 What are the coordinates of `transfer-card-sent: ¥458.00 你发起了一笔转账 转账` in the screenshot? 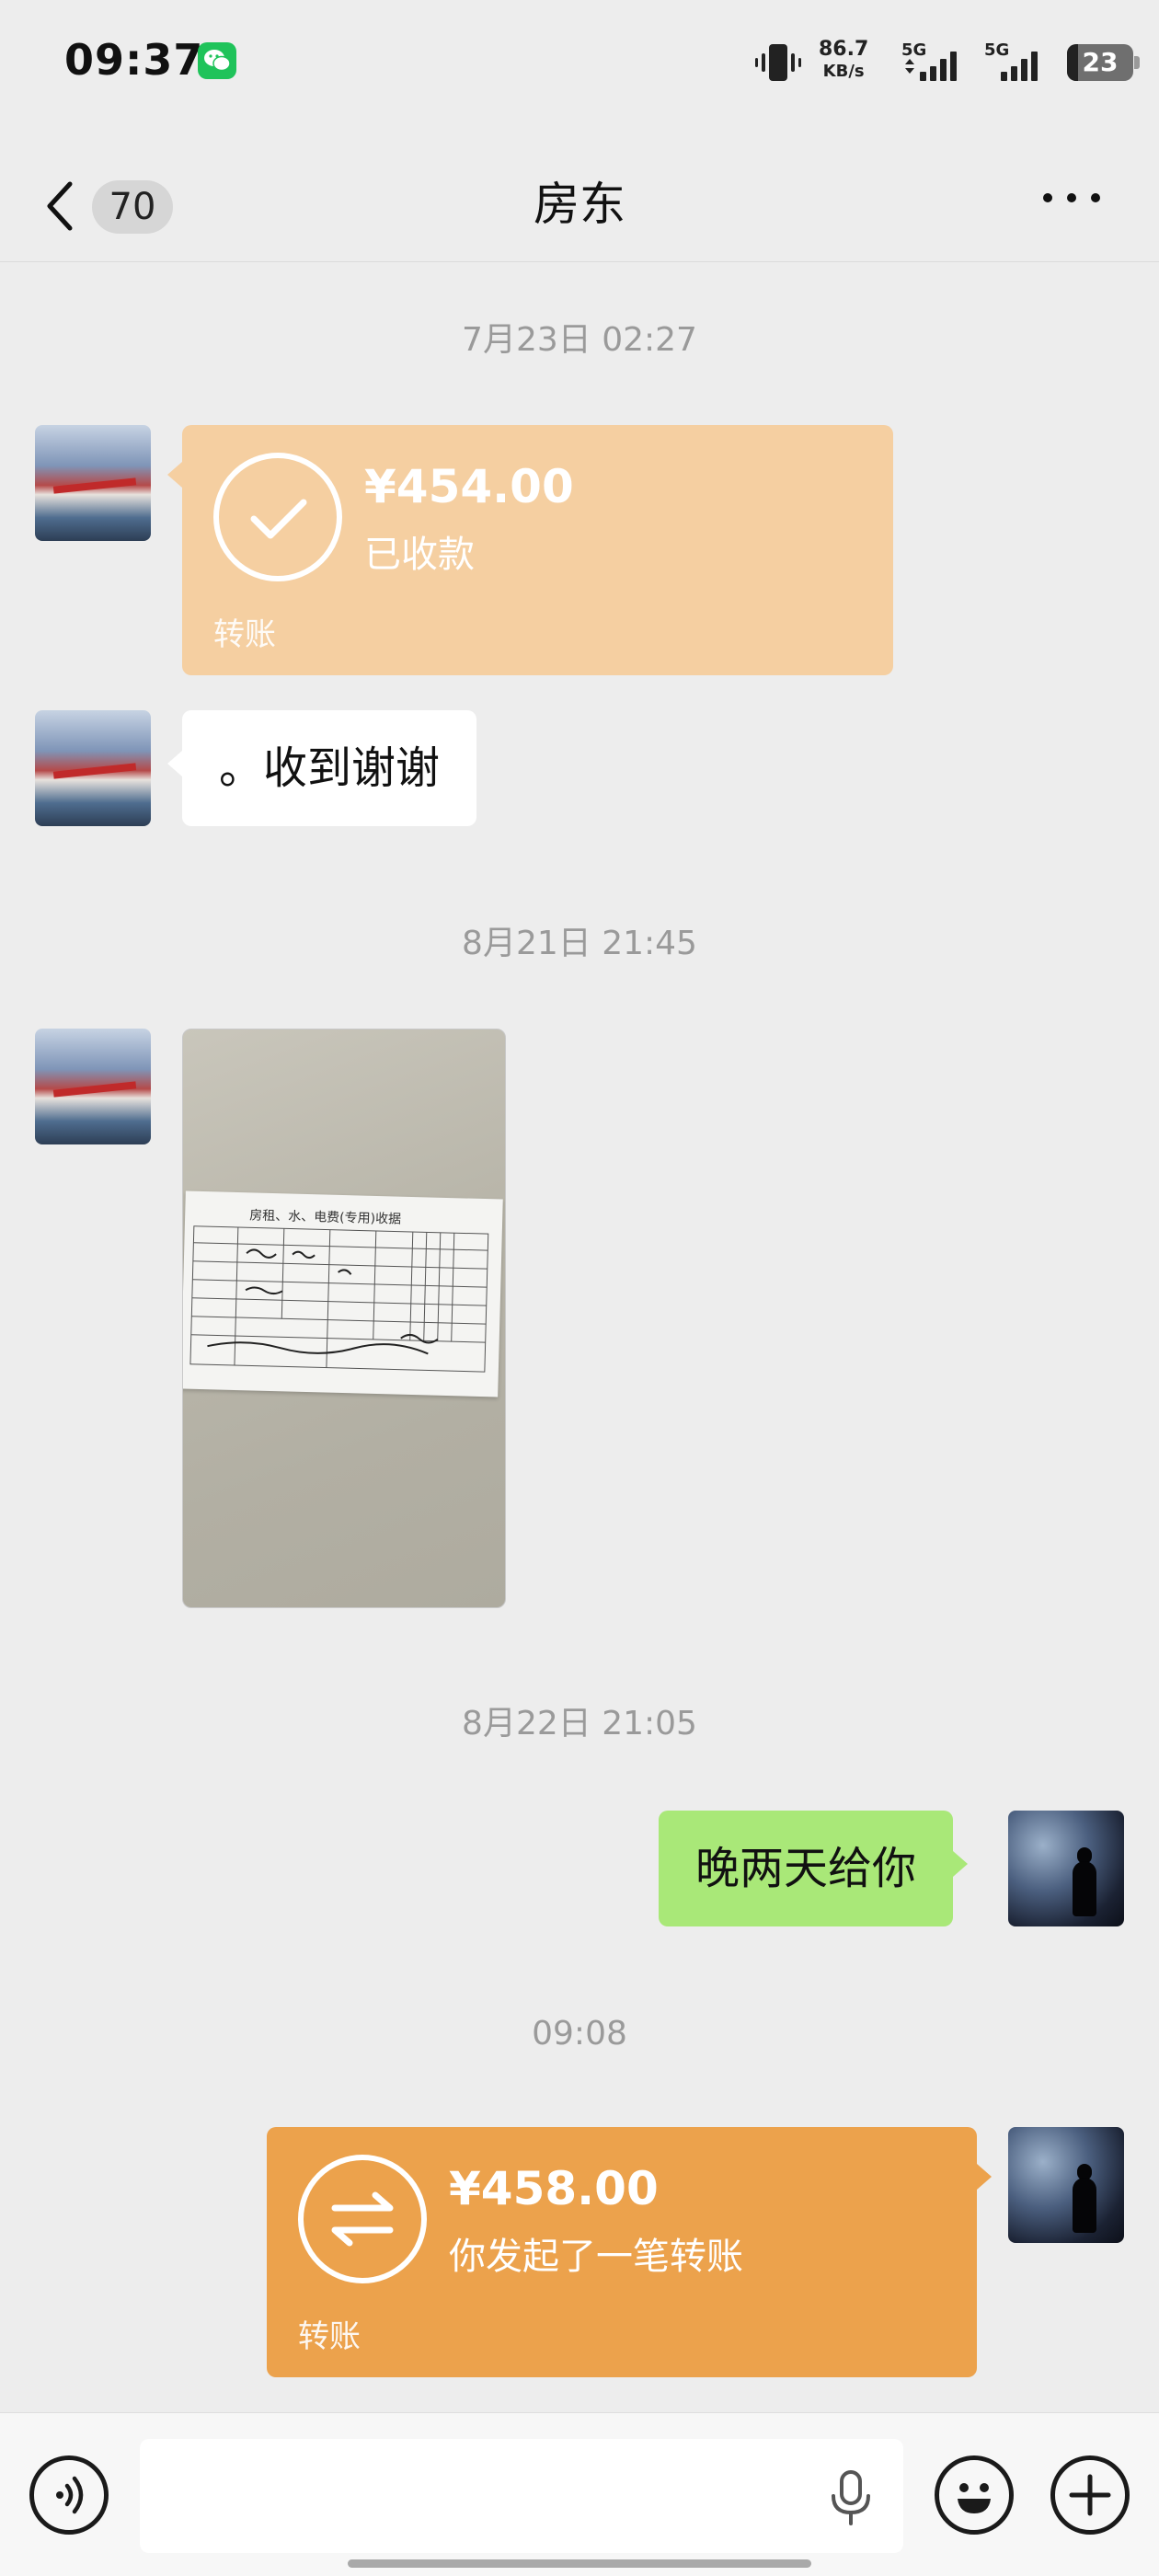 It's located at (629, 2252).